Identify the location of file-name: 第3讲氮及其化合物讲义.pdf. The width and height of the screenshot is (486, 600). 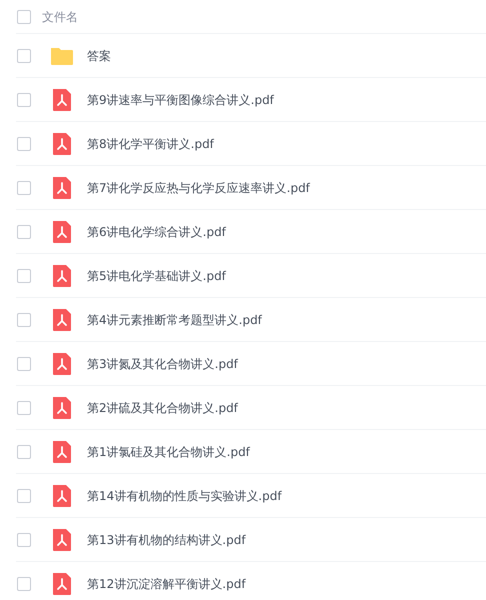
(162, 363).